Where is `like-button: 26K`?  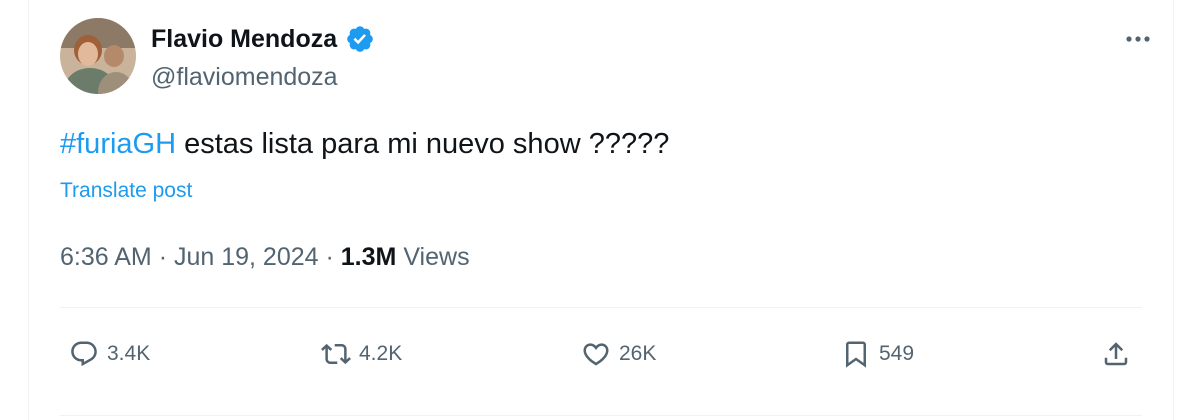
like-button: 26K is located at coordinates (618, 354).